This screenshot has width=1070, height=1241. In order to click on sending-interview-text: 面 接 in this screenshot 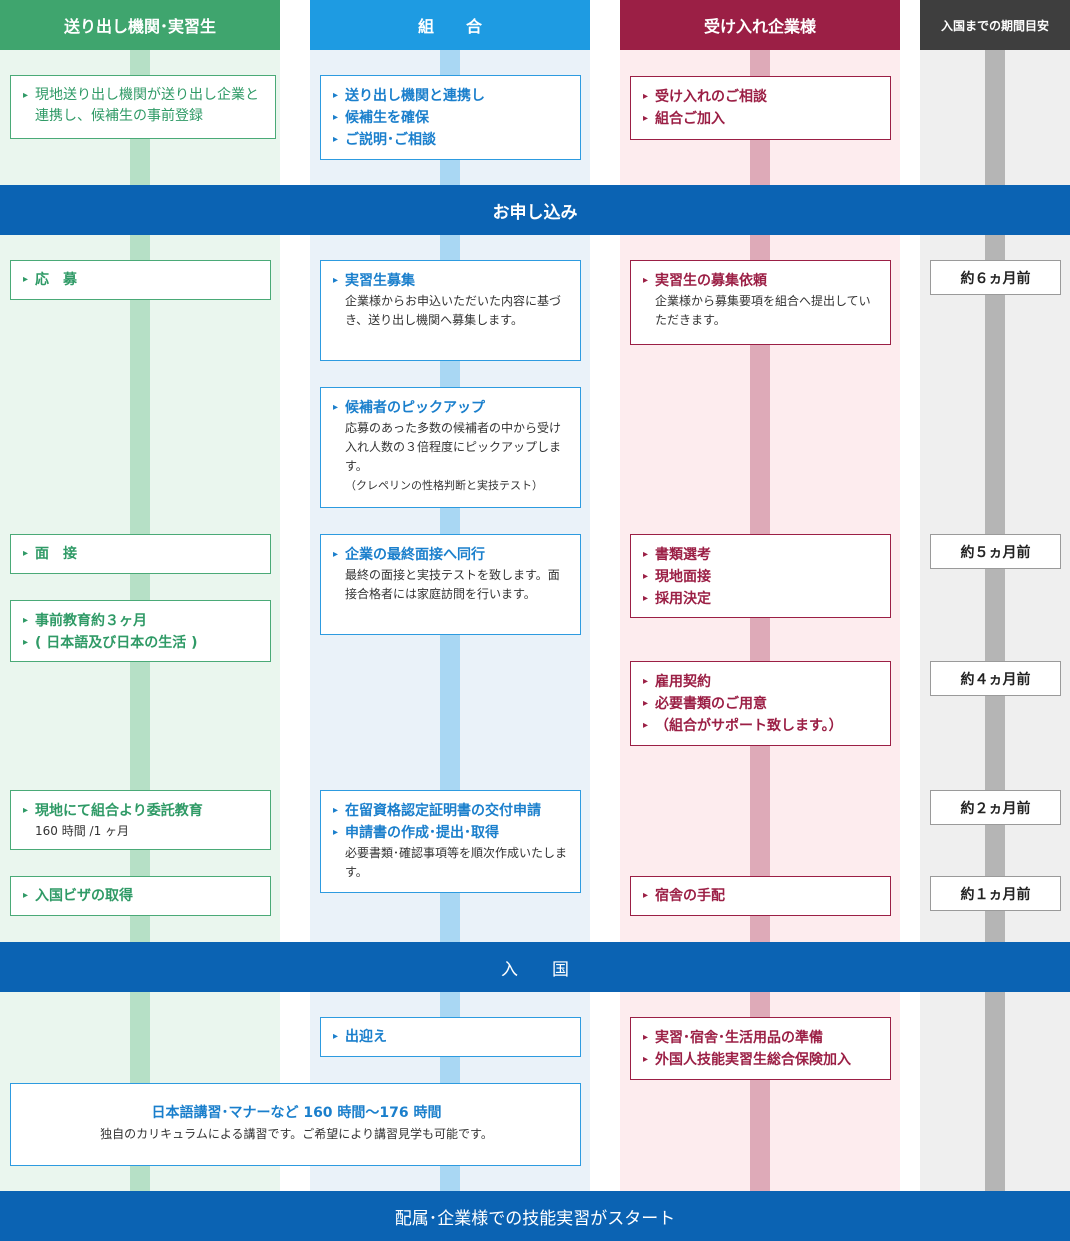, I will do `click(141, 554)`.